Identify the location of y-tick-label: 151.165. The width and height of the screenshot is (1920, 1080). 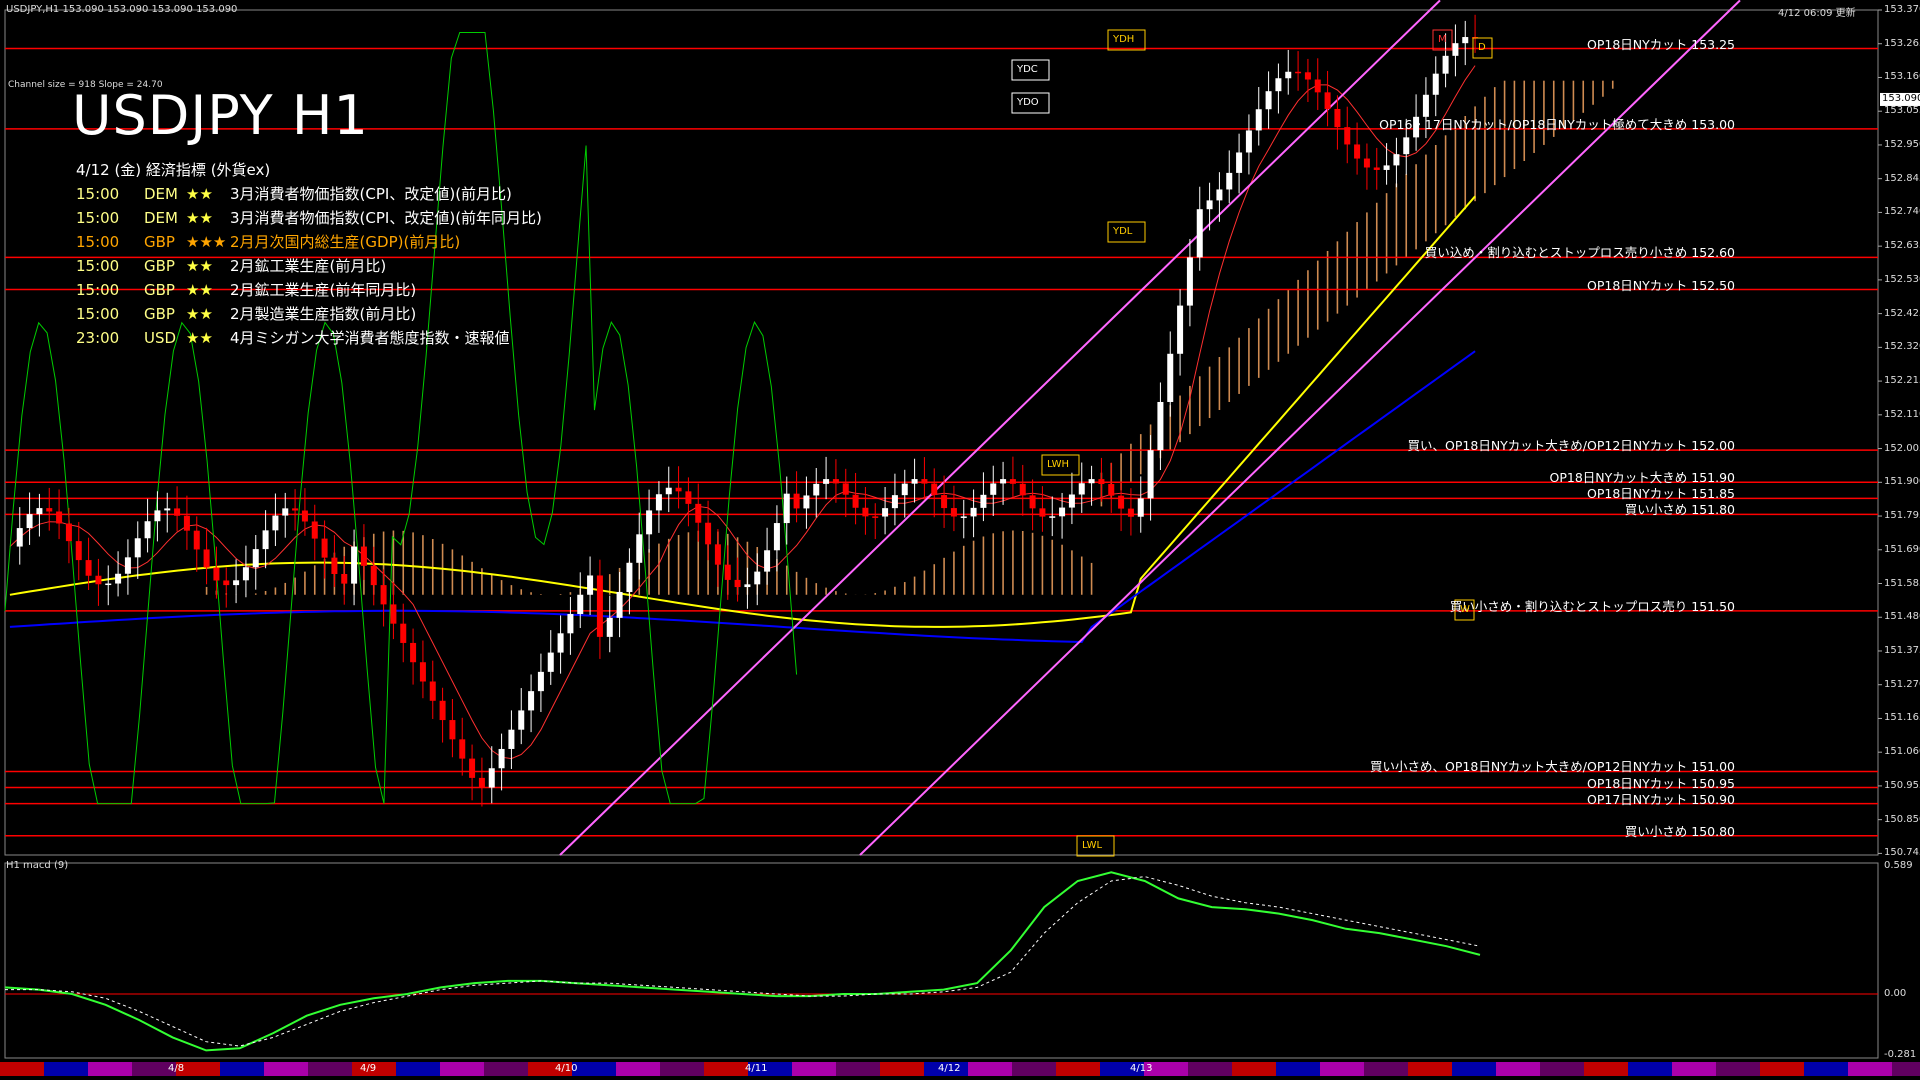
(1902, 718).